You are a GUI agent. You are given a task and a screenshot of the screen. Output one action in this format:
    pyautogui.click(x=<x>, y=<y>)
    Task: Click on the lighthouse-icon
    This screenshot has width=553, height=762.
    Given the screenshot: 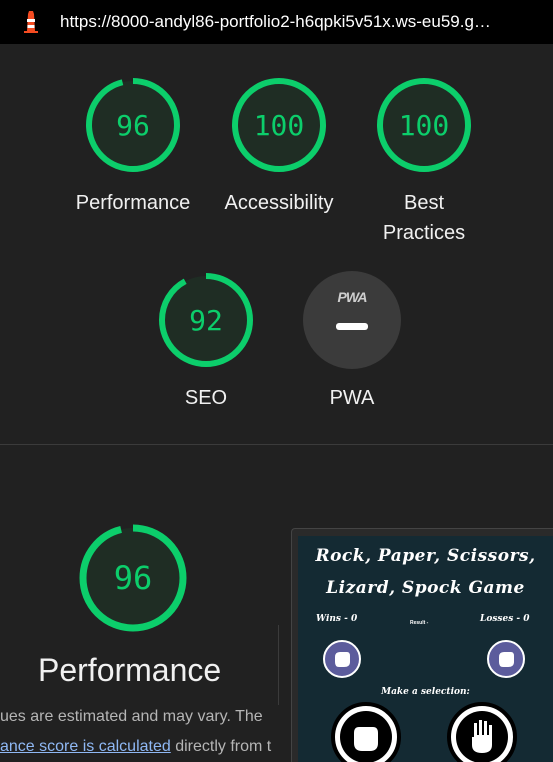 What is the action you would take?
    pyautogui.click(x=31, y=22)
    